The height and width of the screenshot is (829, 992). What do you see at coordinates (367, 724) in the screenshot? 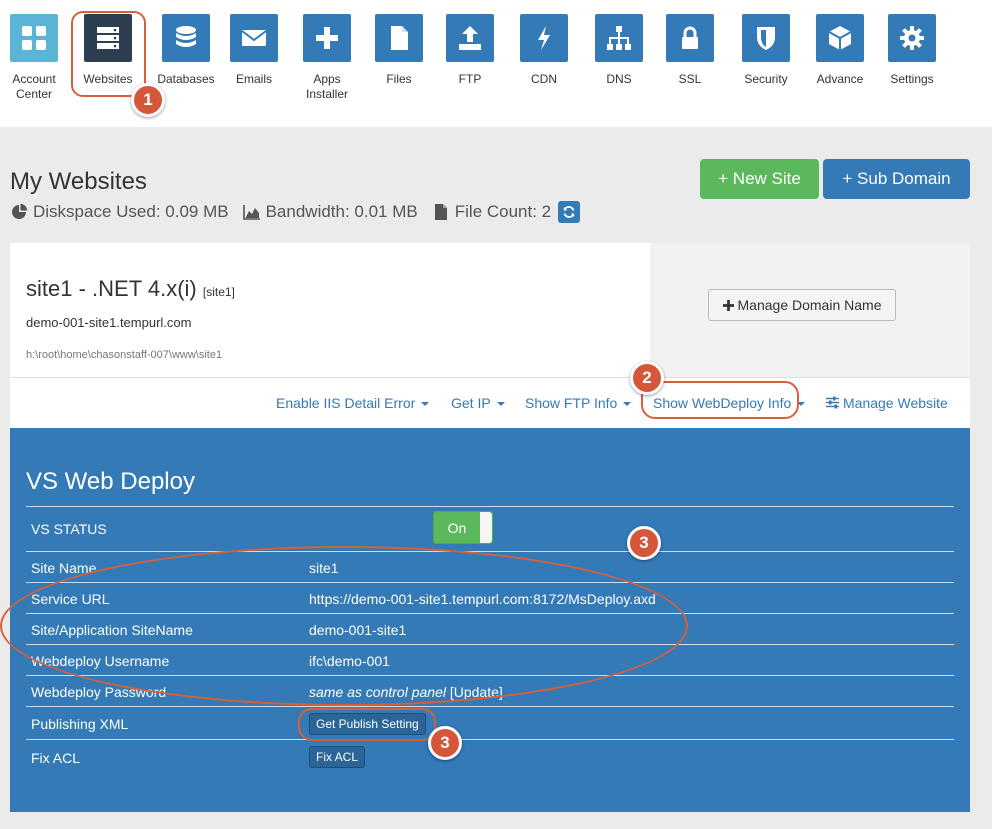
I see `annotation-highlight-publish-setting` at bounding box center [367, 724].